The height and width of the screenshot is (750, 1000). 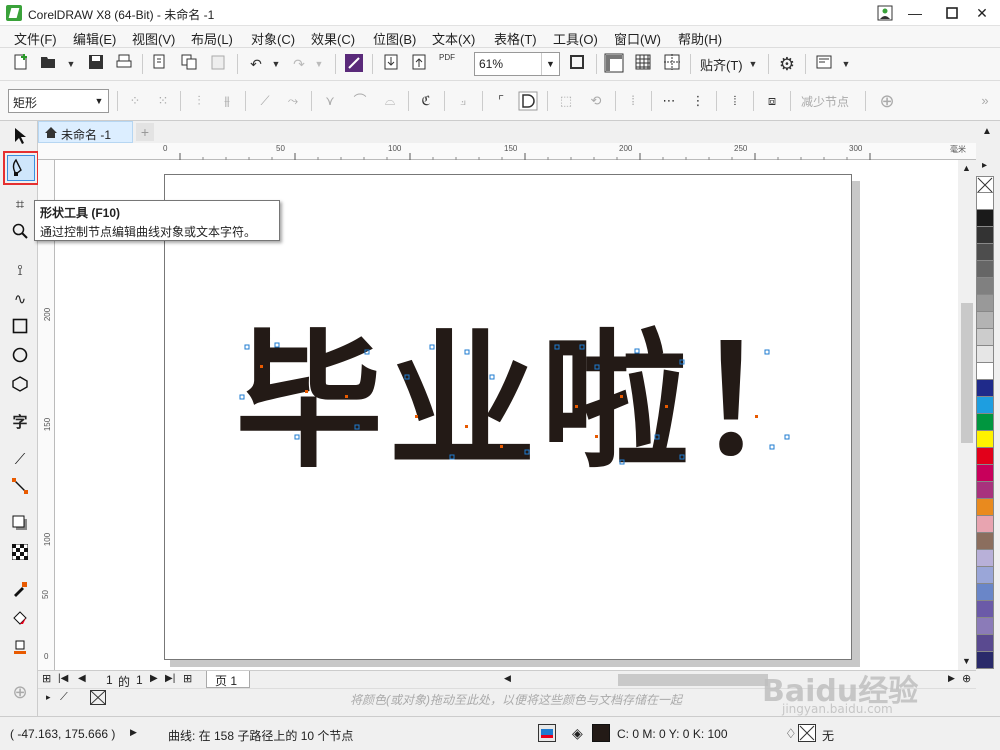 I want to click on break-curve-icon: ⫵, so click(x=227, y=101).